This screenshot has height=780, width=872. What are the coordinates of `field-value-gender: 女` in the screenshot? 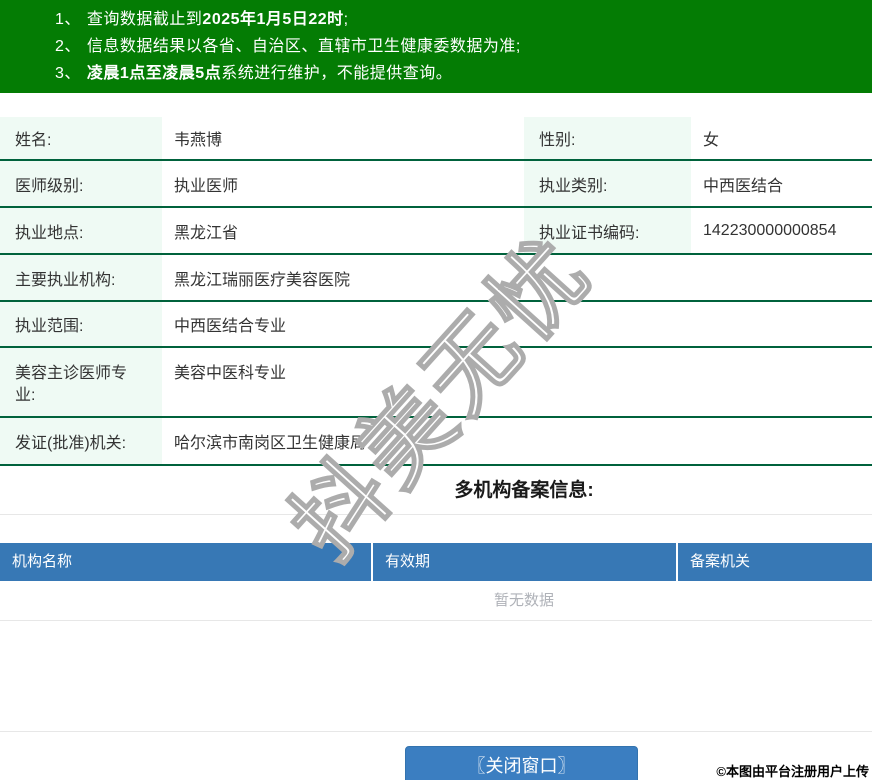 It's located at (711, 140).